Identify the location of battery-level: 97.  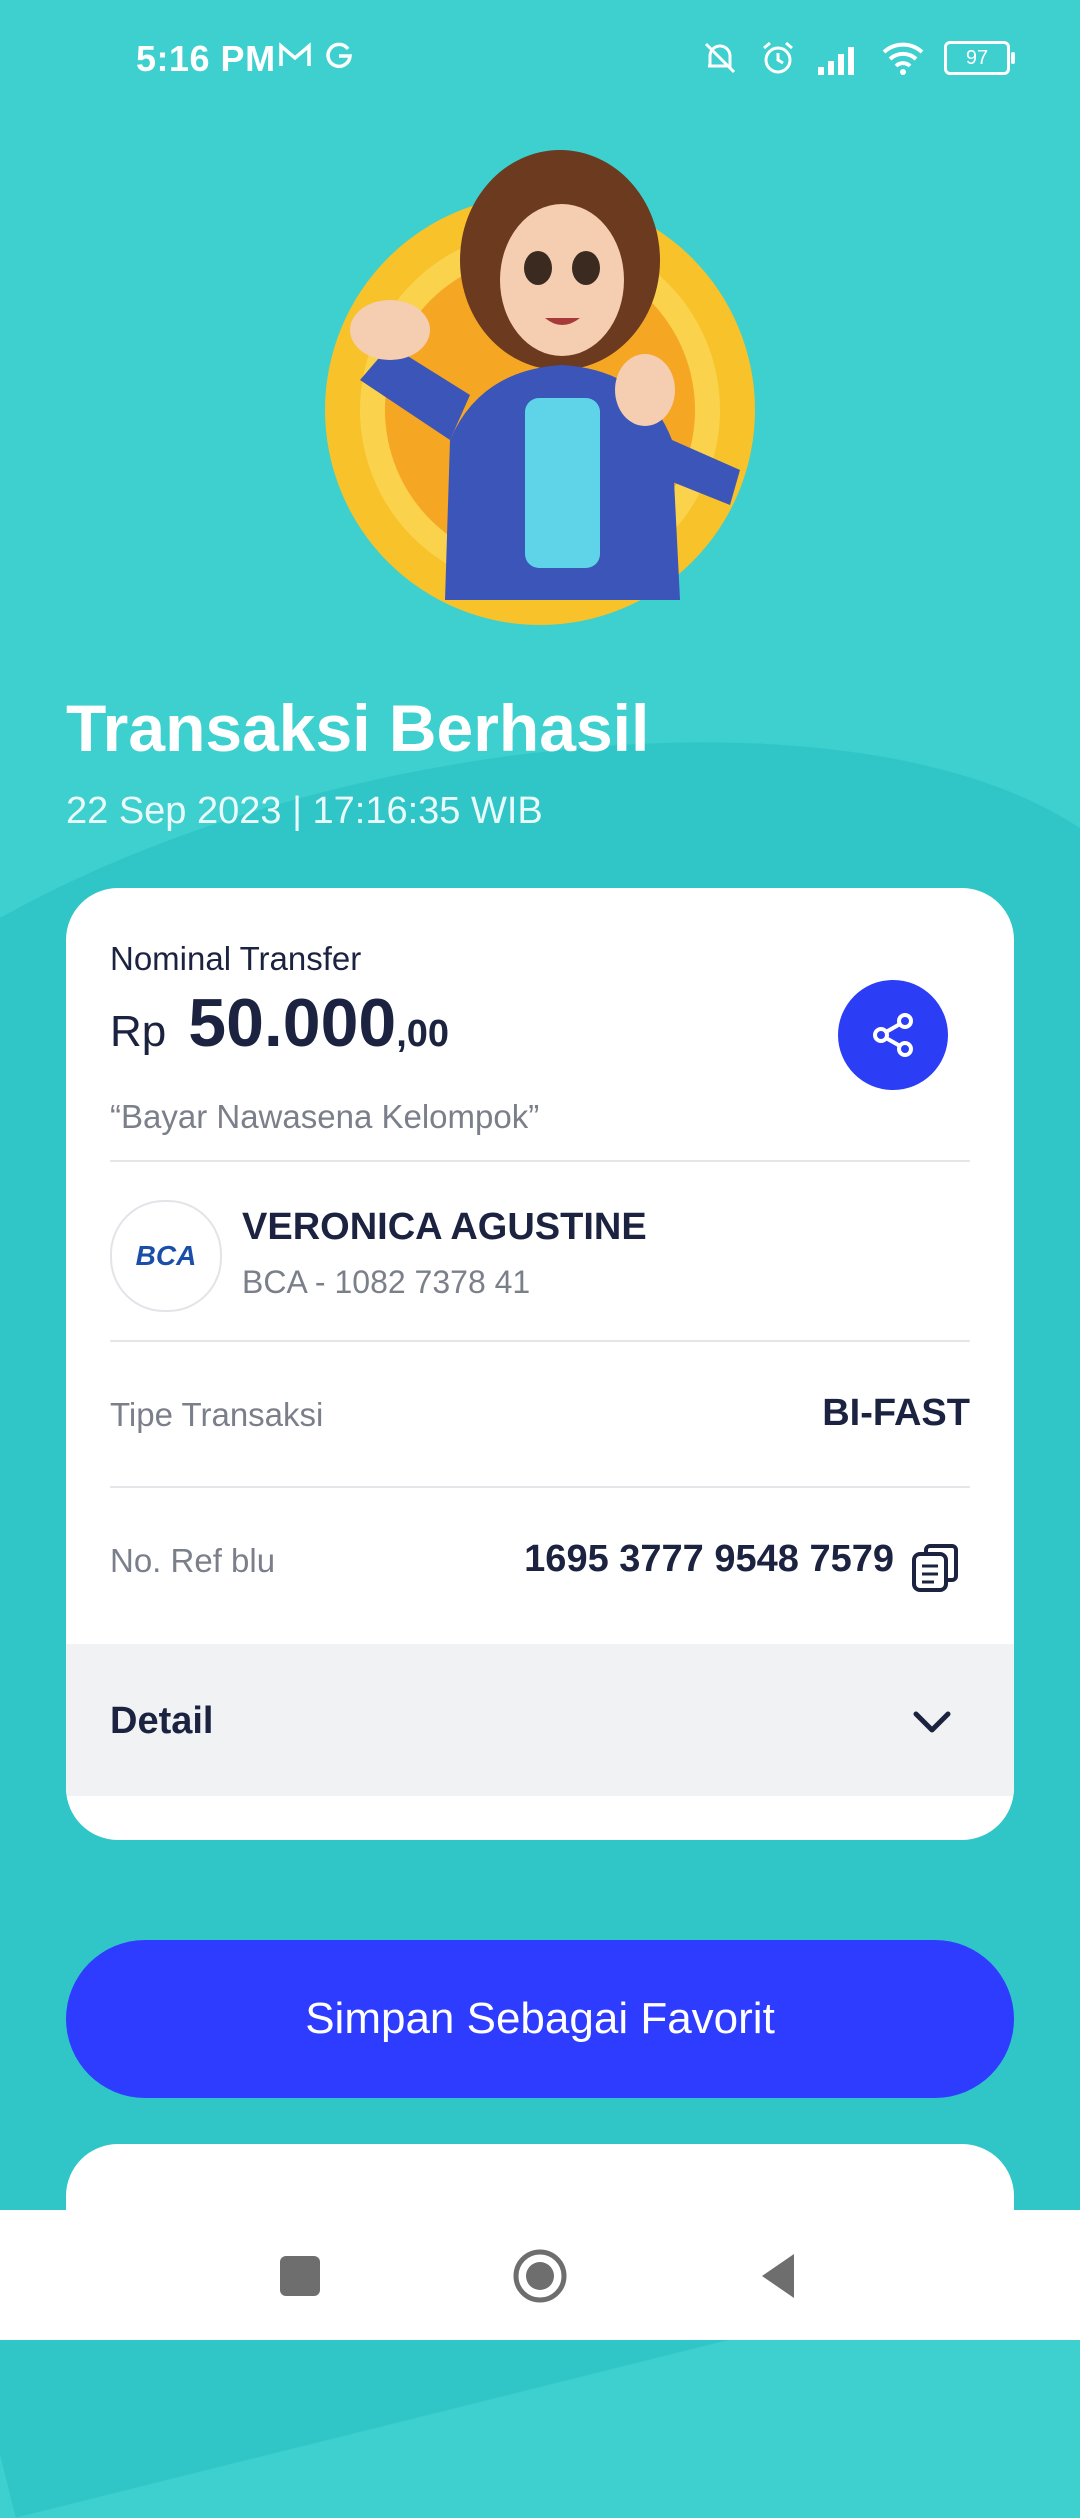
(977, 58).